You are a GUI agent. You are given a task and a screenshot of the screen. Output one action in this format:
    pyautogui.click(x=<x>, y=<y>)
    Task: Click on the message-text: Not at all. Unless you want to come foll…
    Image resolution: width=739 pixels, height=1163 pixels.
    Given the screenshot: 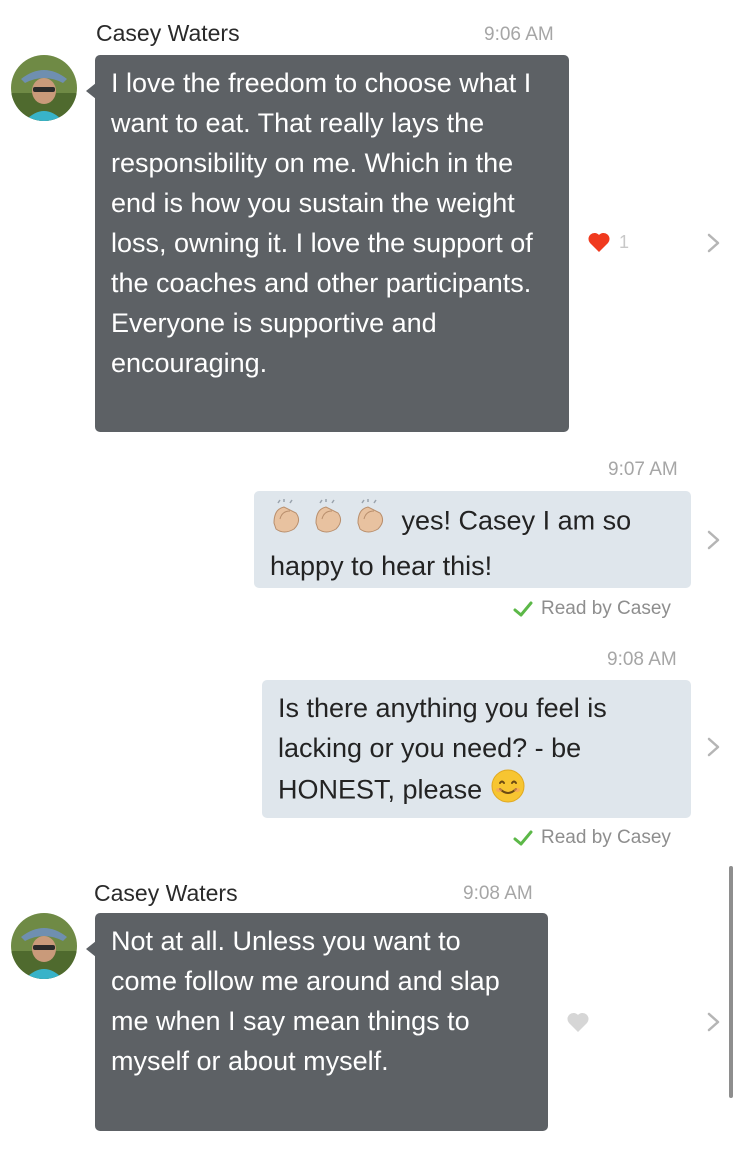 What is the action you would take?
    pyautogui.click(x=305, y=1001)
    